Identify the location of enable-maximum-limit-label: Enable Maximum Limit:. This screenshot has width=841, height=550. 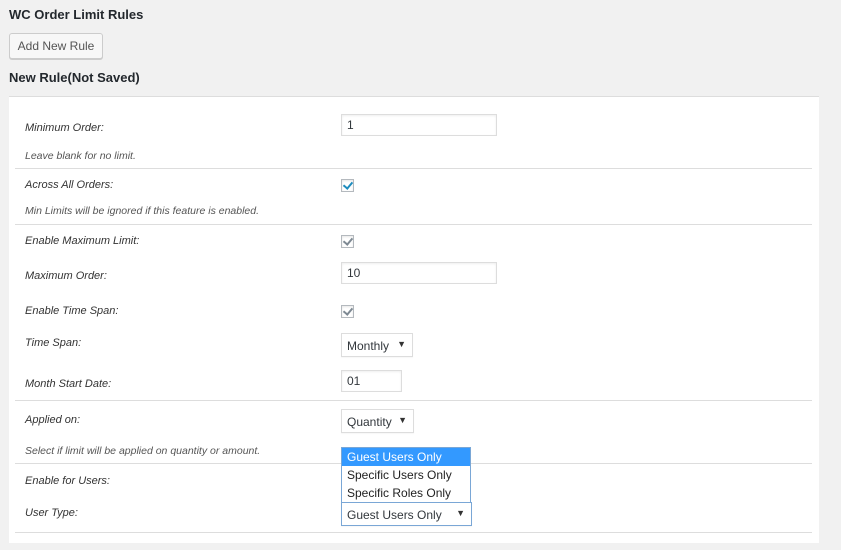
(82, 241).